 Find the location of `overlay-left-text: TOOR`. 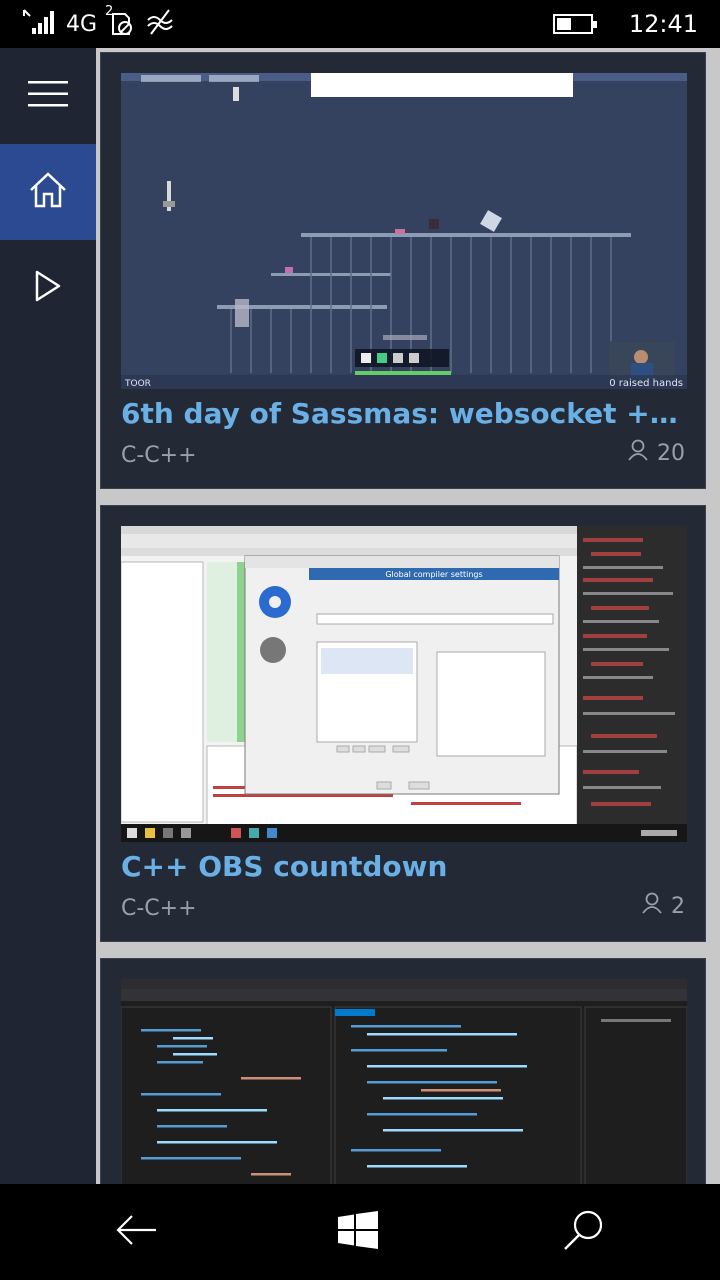

overlay-left-text: TOOR is located at coordinates (137, 384).